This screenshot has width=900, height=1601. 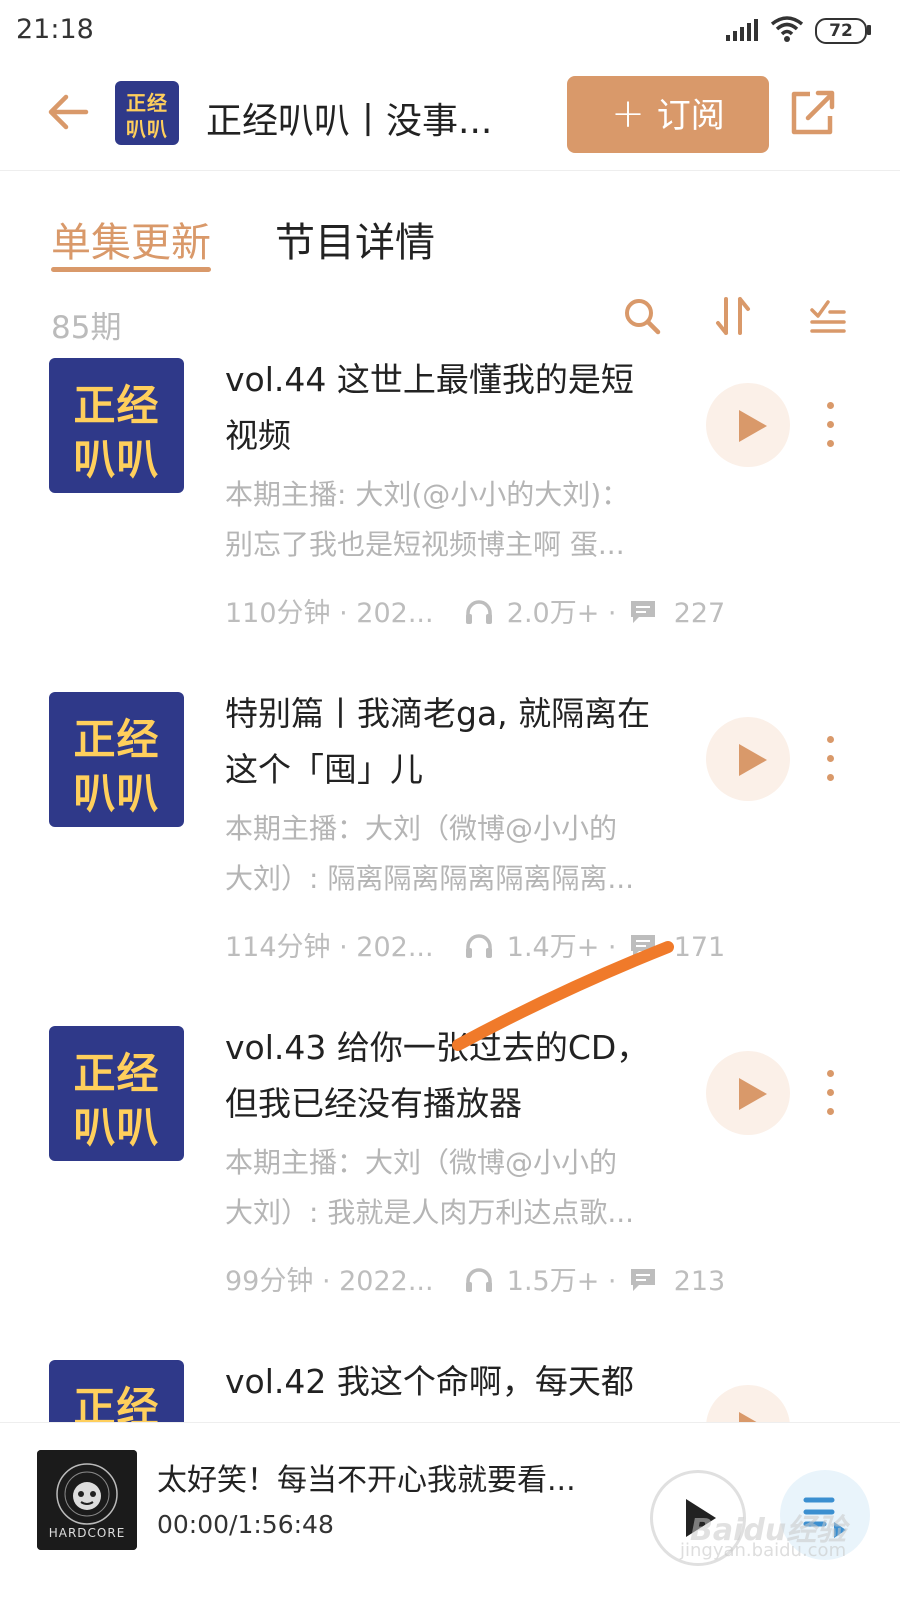 I want to click on watermark-url: jingyan.baidu.com, so click(x=763, y=1550).